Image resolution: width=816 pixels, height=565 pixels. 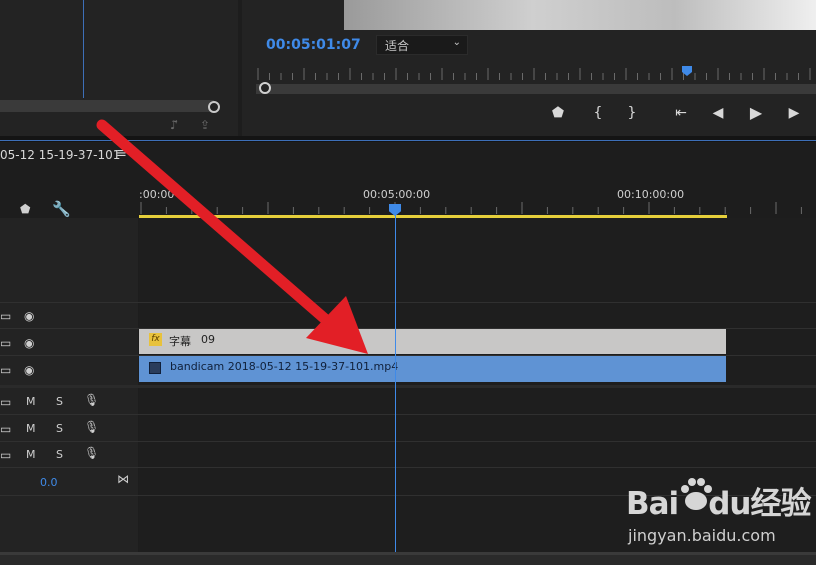 I want to click on program-time-ruler, so click(x=536, y=73).